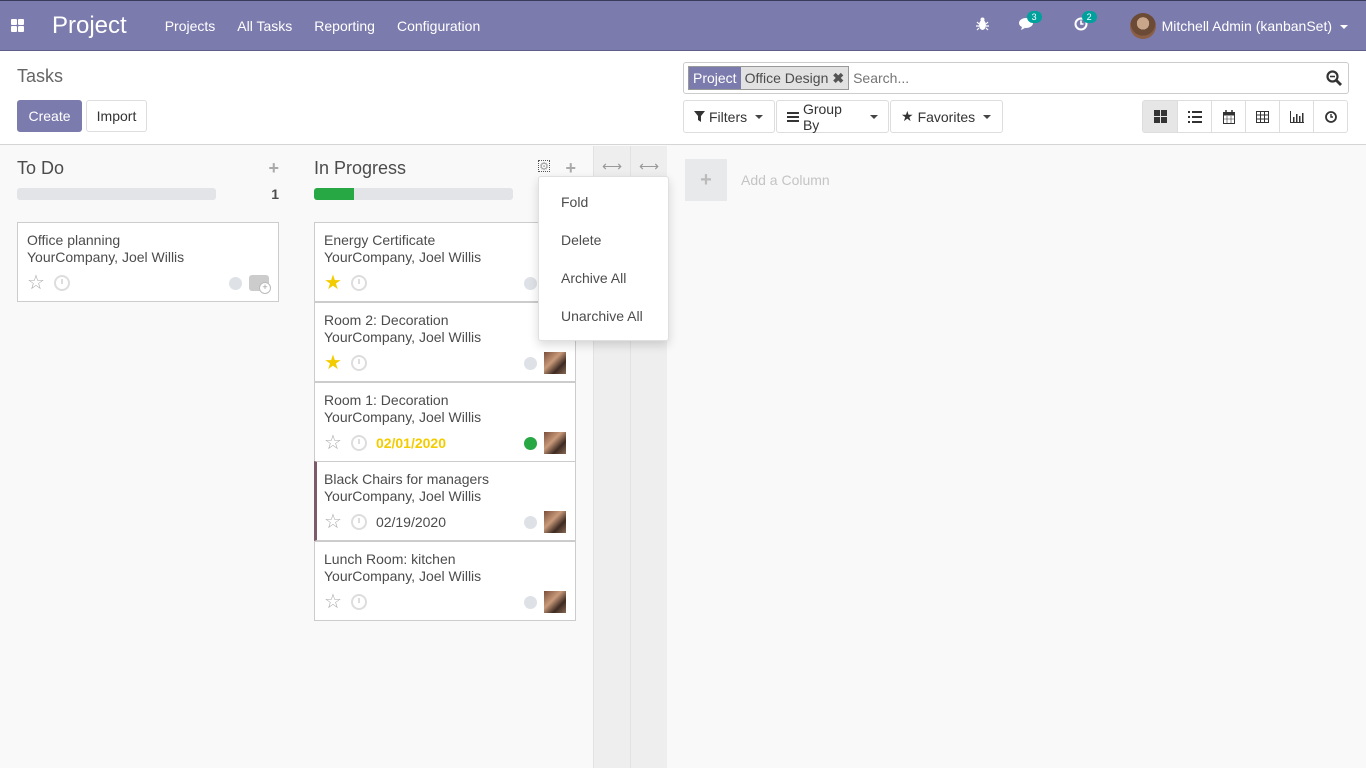 The height and width of the screenshot is (768, 1366). What do you see at coordinates (1334, 78) in the screenshot?
I see `search-icon` at bounding box center [1334, 78].